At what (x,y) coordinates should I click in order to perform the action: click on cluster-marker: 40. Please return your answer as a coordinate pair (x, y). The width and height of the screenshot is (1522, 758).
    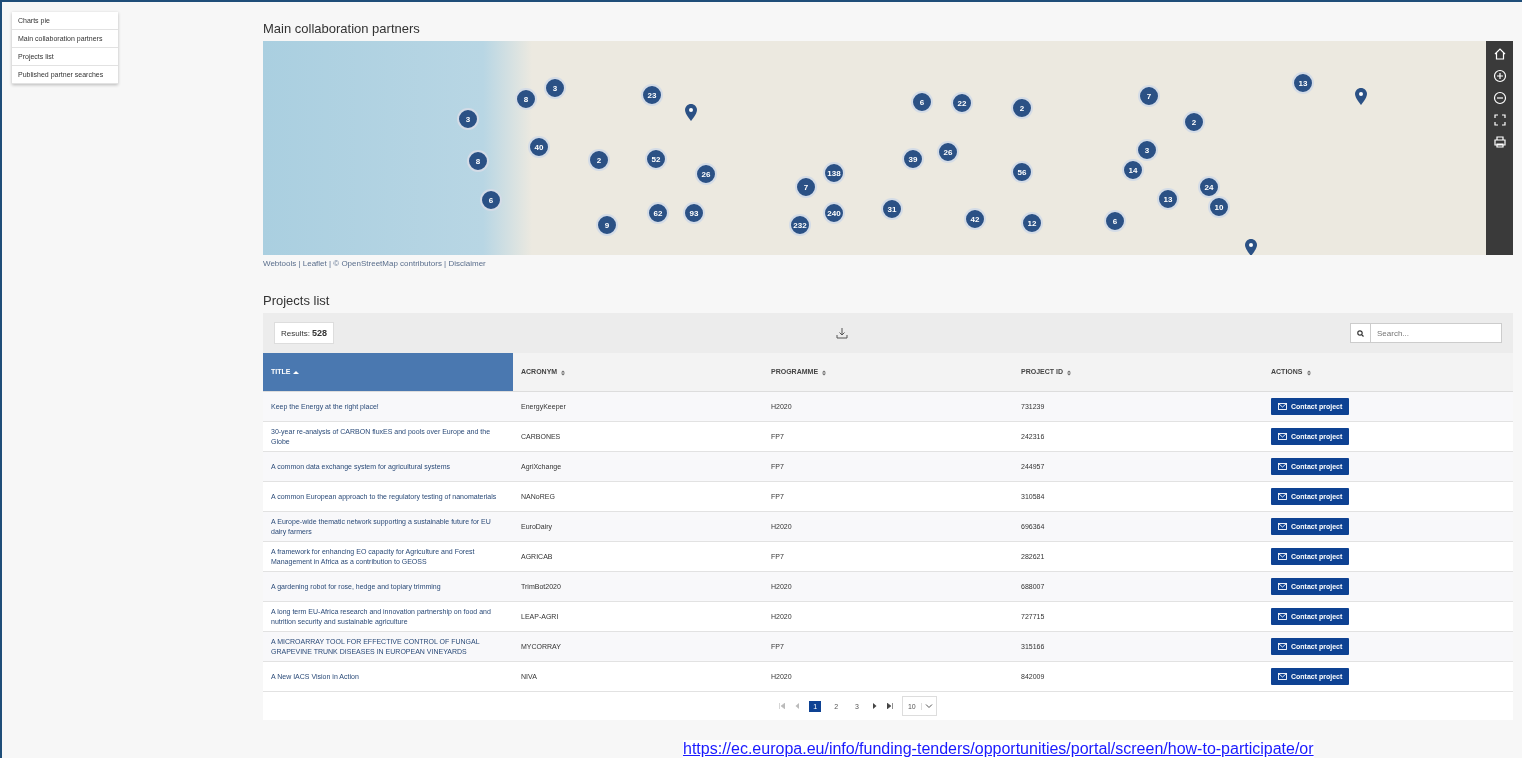
    Looking at the image, I should click on (539, 147).